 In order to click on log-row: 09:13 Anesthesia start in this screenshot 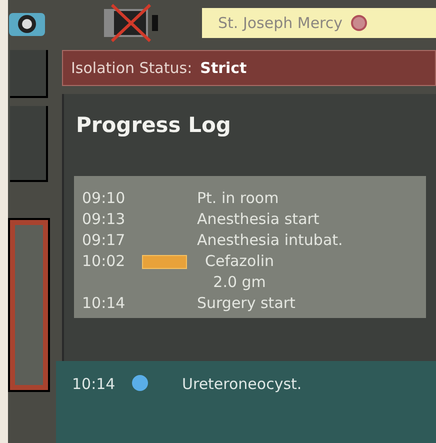, I will do `click(250, 219)`.